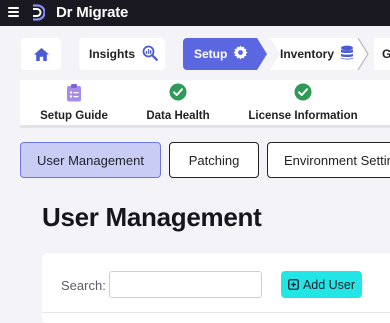 Image resolution: width=390 pixels, height=323 pixels. What do you see at coordinates (74, 116) in the screenshot?
I see `step-setup-guide-label: Setup Guide` at bounding box center [74, 116].